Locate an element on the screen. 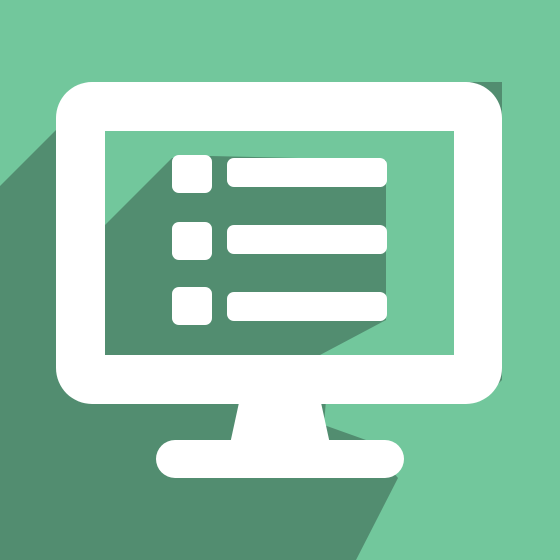 The image size is (560, 560). list-item is located at coordinates (279, 306).